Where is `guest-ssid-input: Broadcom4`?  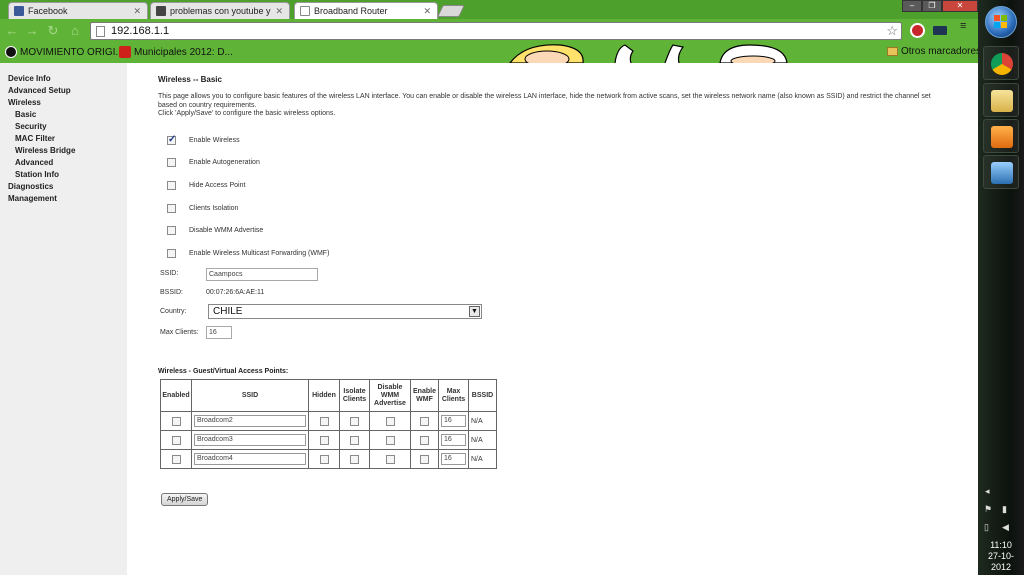 guest-ssid-input: Broadcom4 is located at coordinates (250, 459).